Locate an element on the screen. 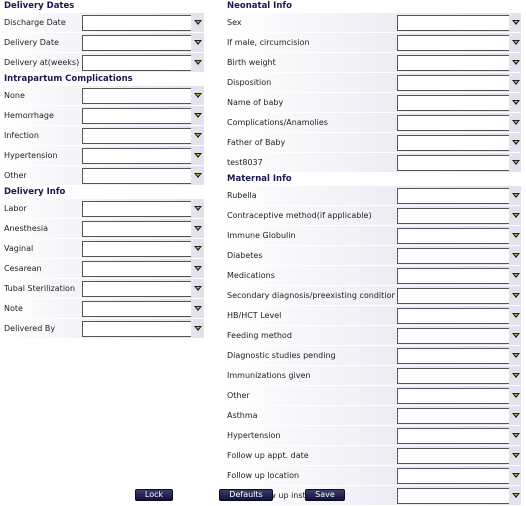  field-label: Rubella is located at coordinates (242, 195).